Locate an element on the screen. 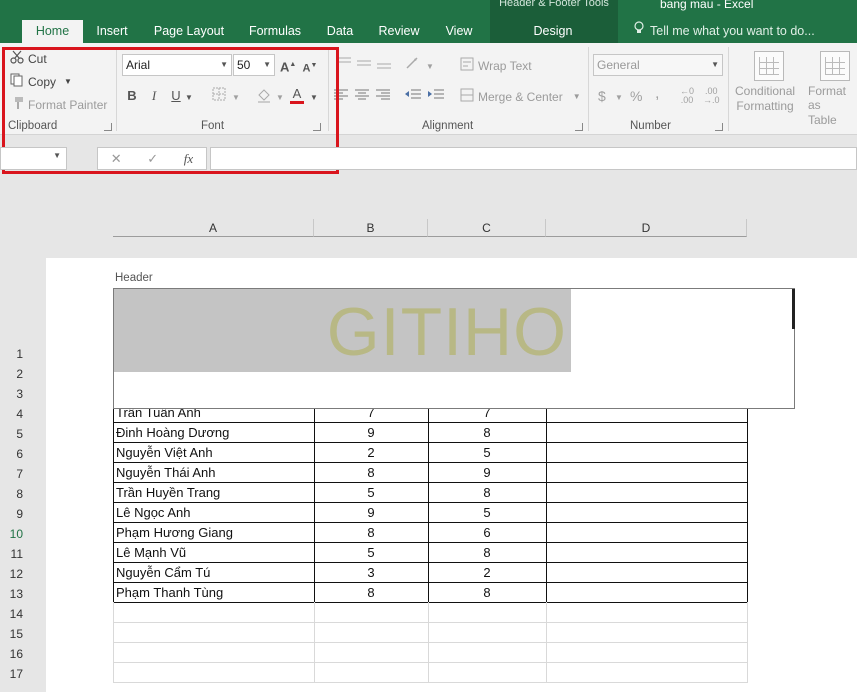 Image resolution: width=857 pixels, height=692 pixels. header-picture: GITIHO is located at coordinates (342, 330).